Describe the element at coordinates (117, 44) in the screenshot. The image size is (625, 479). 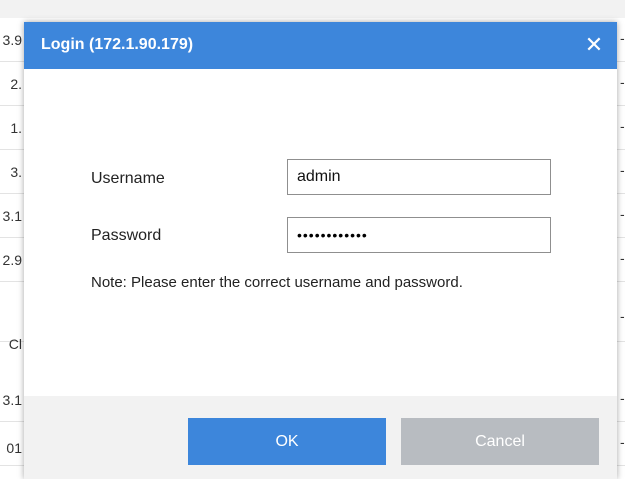
I see `dialog-title: Login (172.1.90.179)` at that location.